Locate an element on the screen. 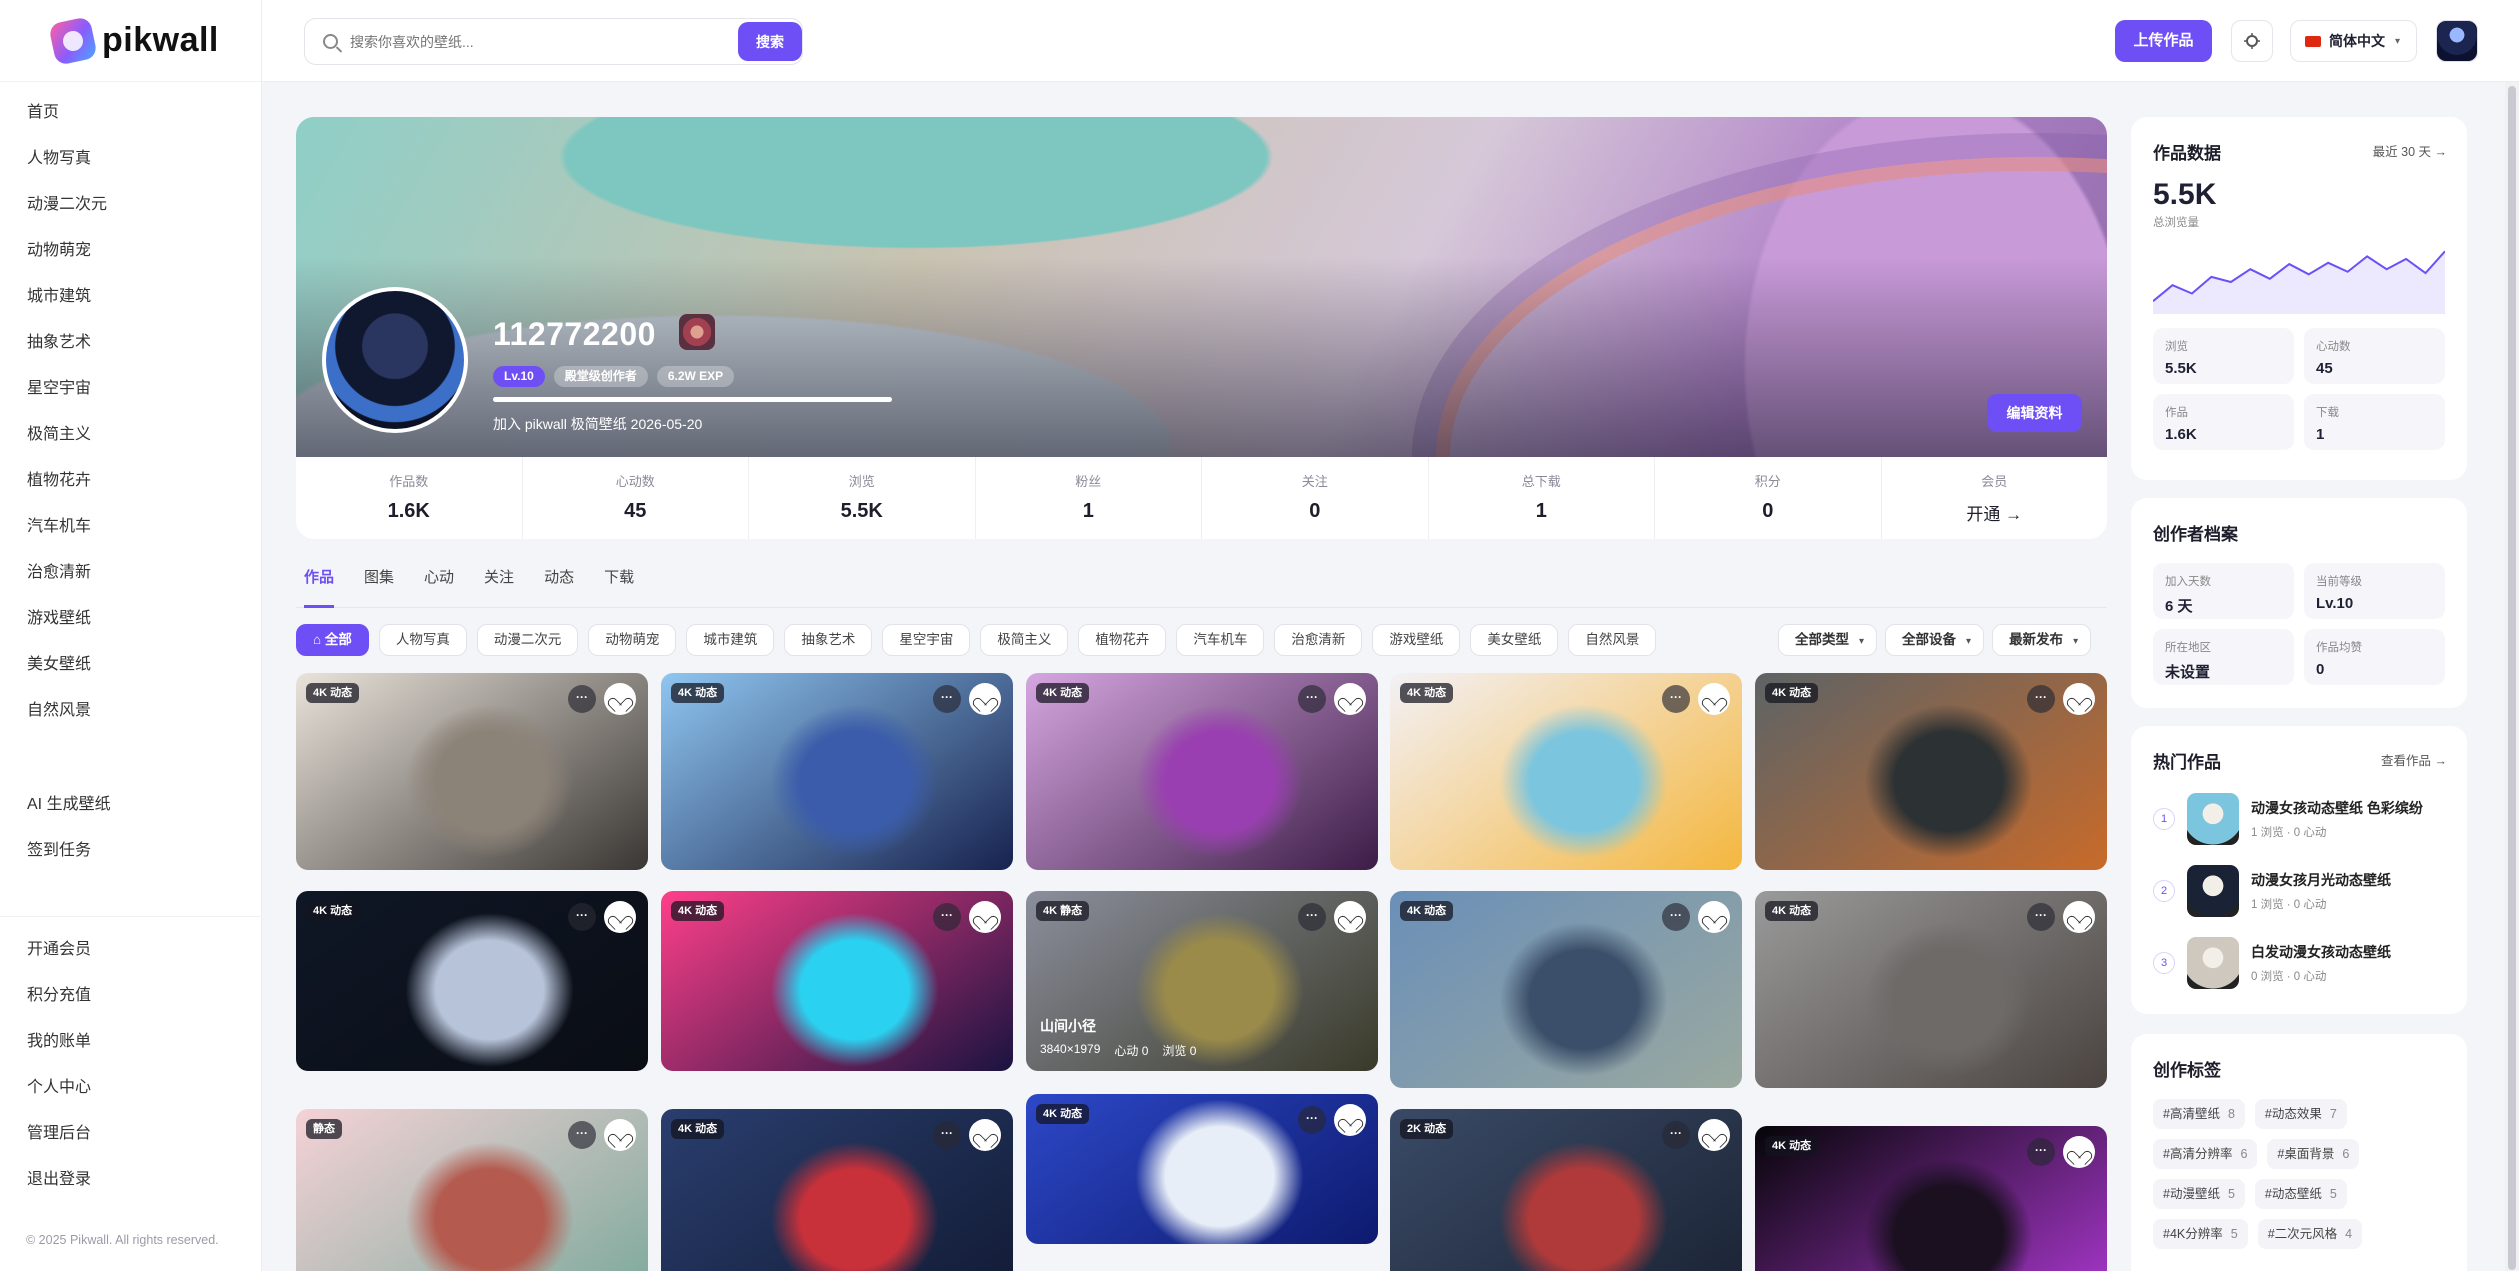 The image size is (2519, 1271). stat-value: 开通 → is located at coordinates (1995, 512).